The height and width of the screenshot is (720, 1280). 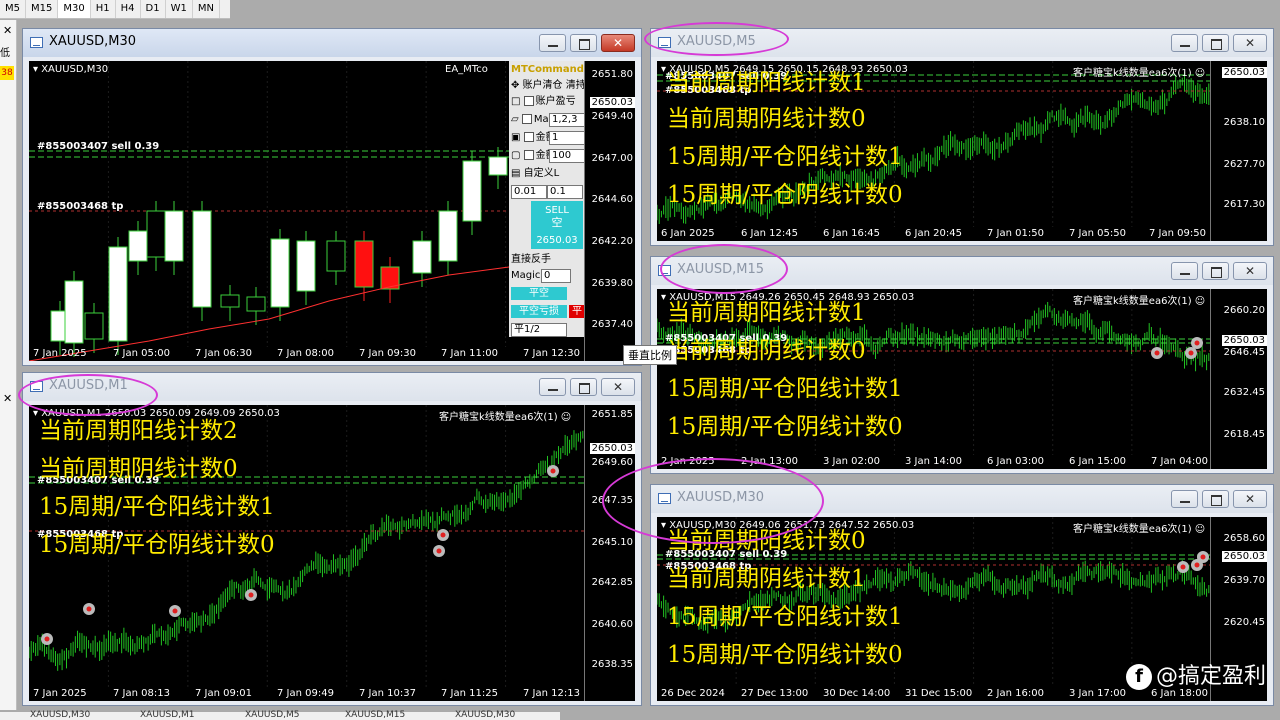 What do you see at coordinates (1244, 122) in the screenshot?
I see `price-tick: 2638.10` at bounding box center [1244, 122].